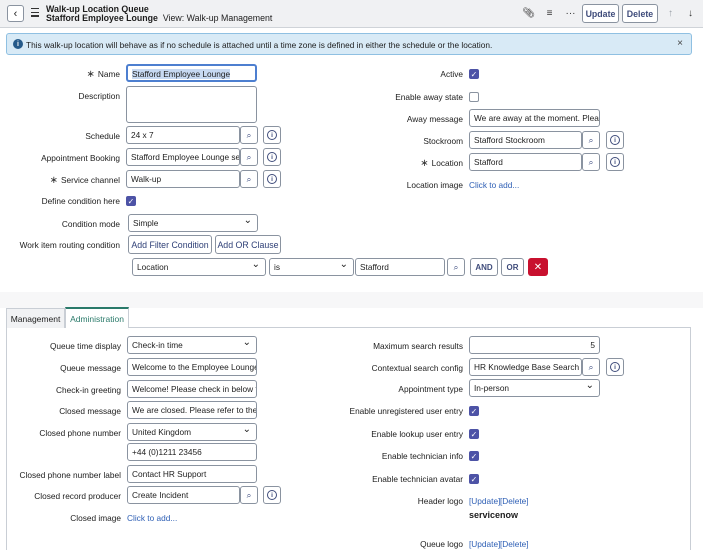  What do you see at coordinates (418, 346) in the screenshot?
I see `max-search-label: Maximum search results` at bounding box center [418, 346].